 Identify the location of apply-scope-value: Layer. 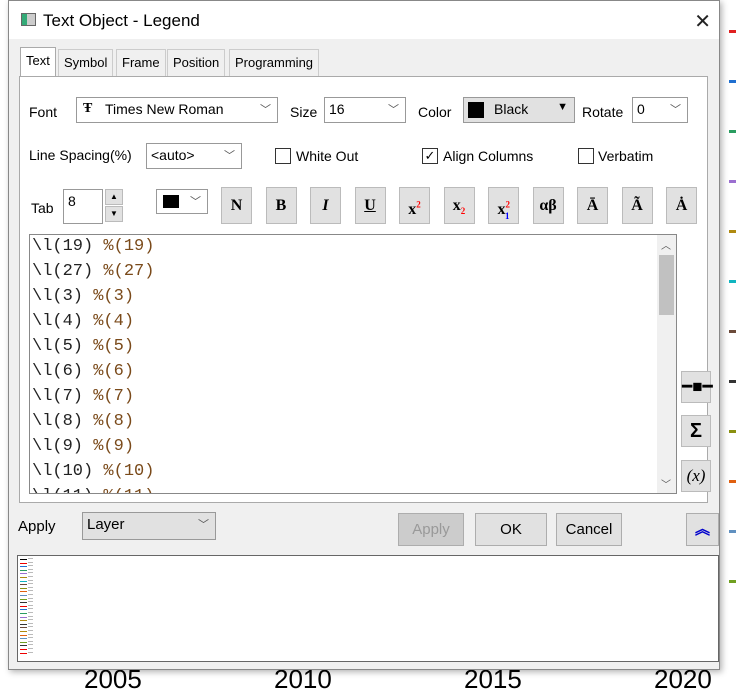
(106, 524).